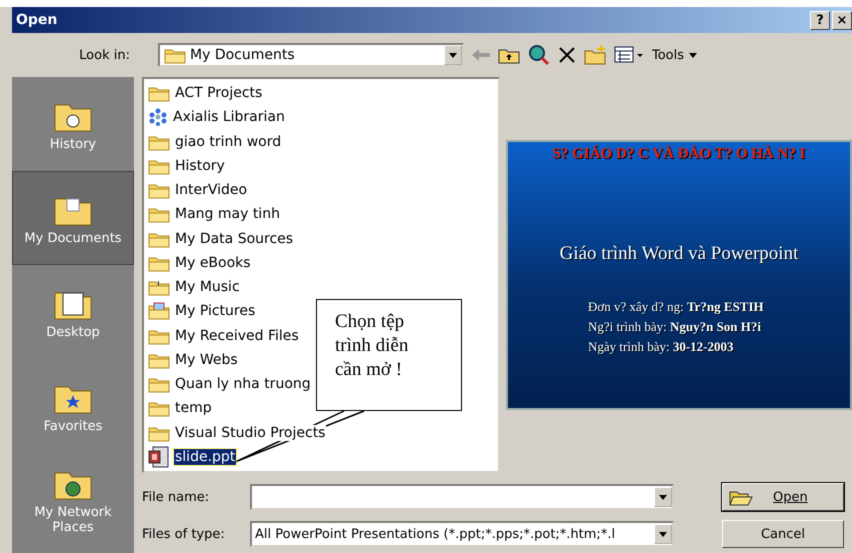 The image size is (852, 553). I want to click on help-button: ?, so click(820, 20).